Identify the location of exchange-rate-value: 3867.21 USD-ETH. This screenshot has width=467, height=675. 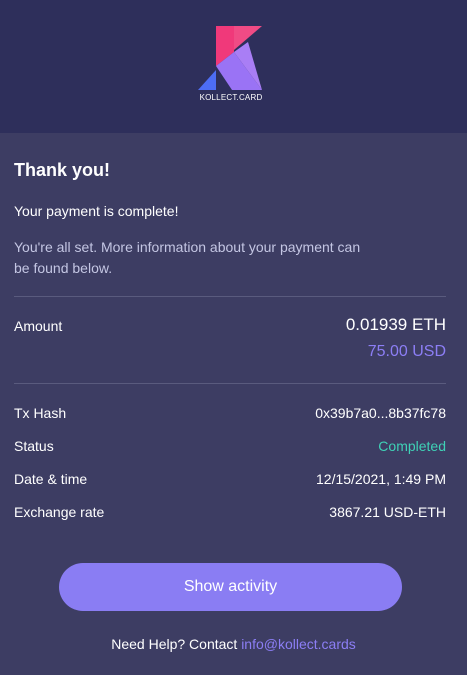
(387, 512).